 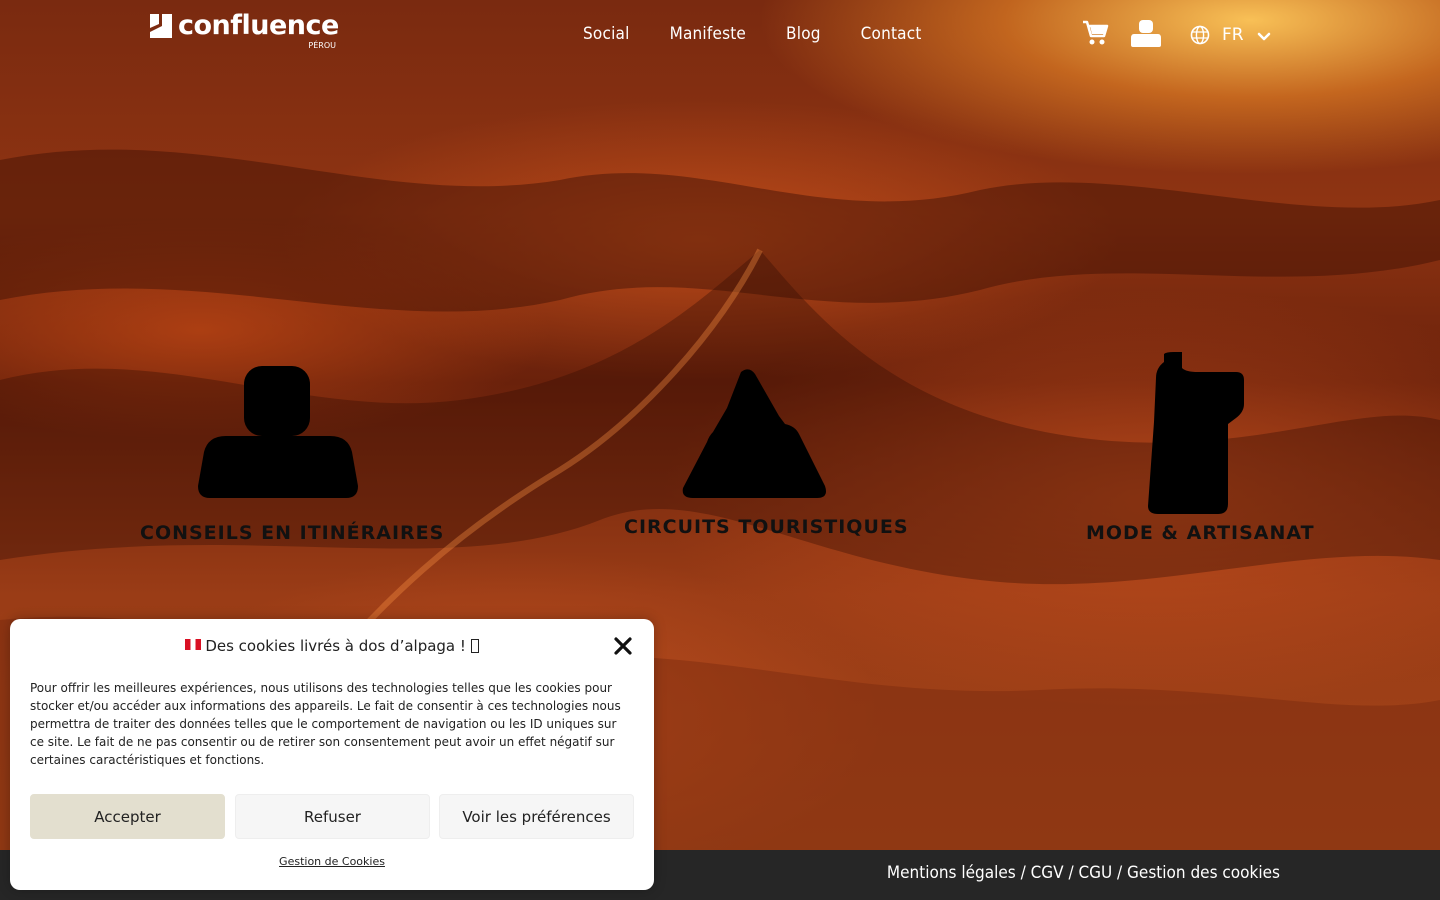 I want to click on main-nav: Social Manifeste Blog Contact, so click(x=752, y=34).